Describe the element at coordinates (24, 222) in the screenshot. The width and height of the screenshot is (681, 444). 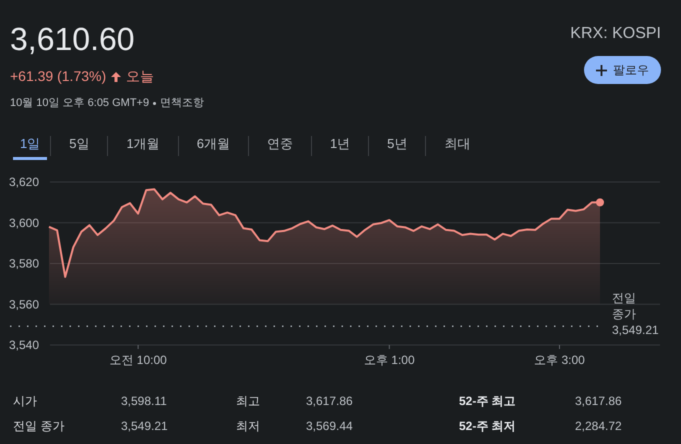
I see `y-axis-label: 3,600` at that location.